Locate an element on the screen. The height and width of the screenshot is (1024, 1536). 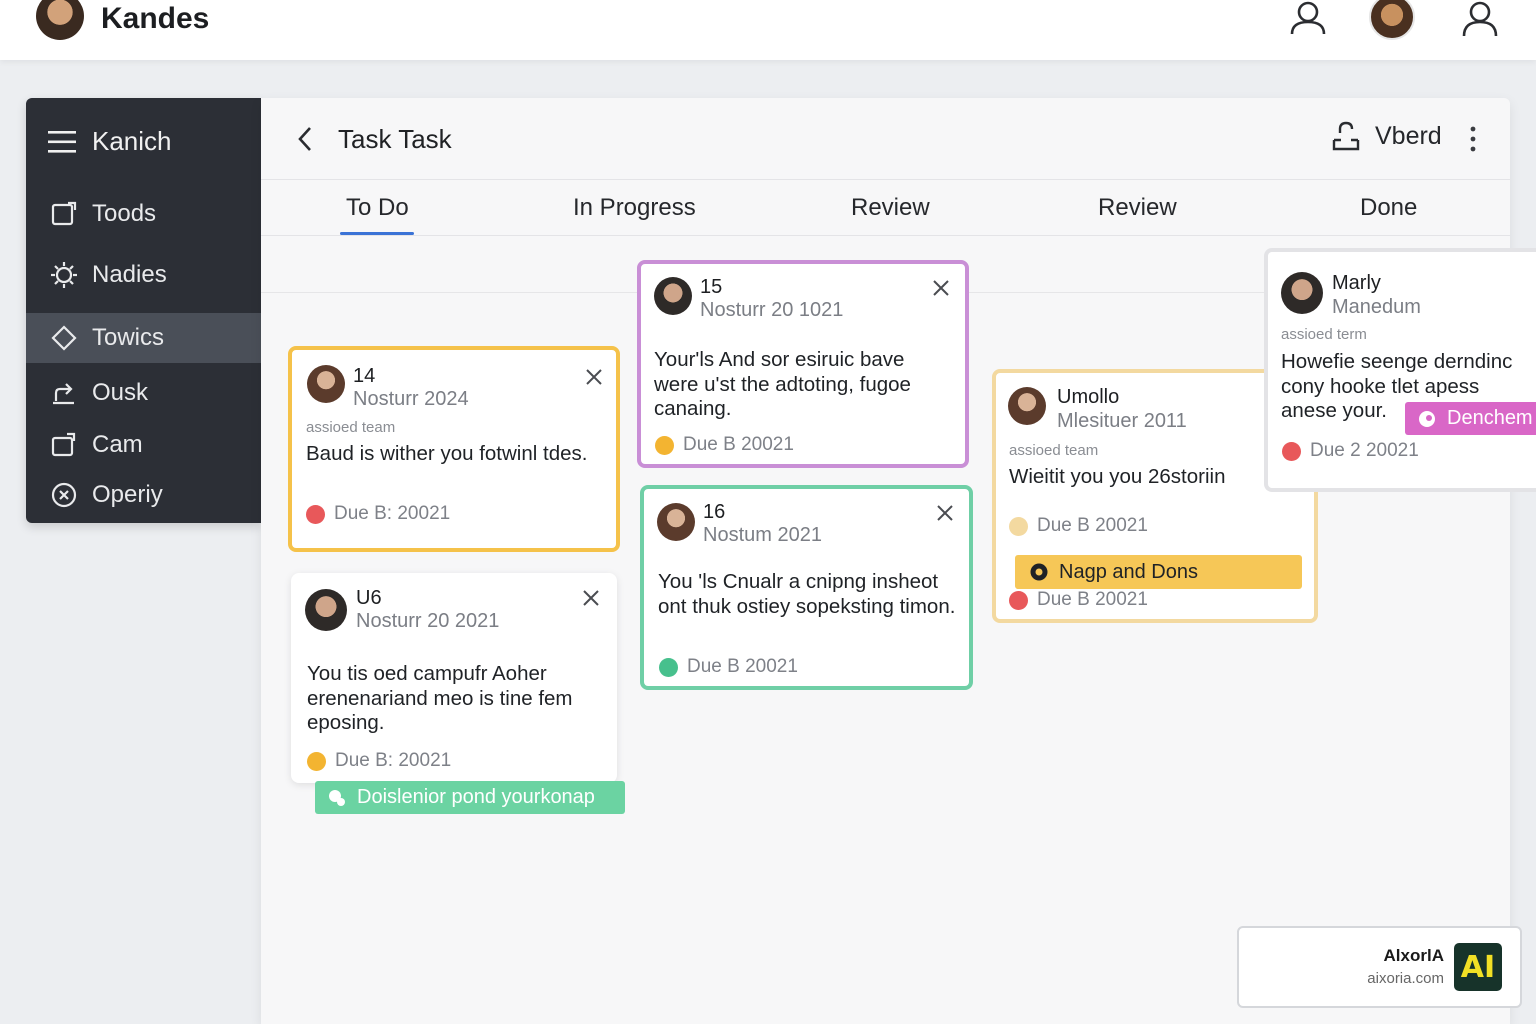
sidebar-item-cam: Cam is located at coordinates (143, 445).